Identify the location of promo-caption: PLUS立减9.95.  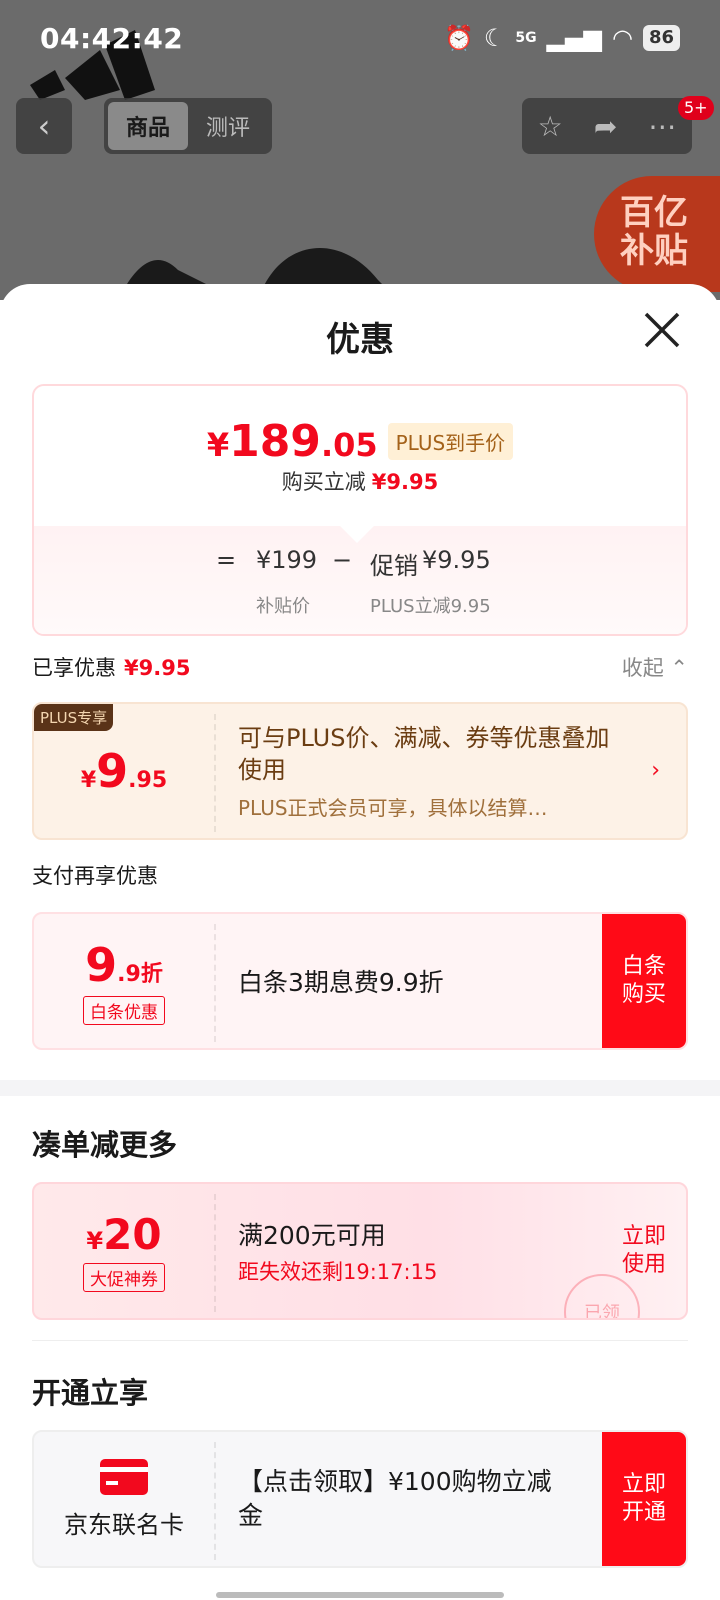
(430, 606).